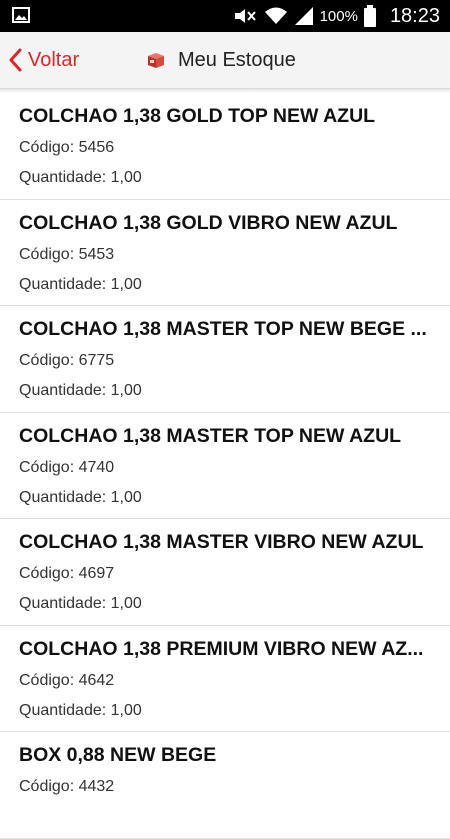 The image size is (450, 839). I want to click on product-name: COLCHAO 1,38 GOLD VIBRO NEW AZUL, so click(208, 222).